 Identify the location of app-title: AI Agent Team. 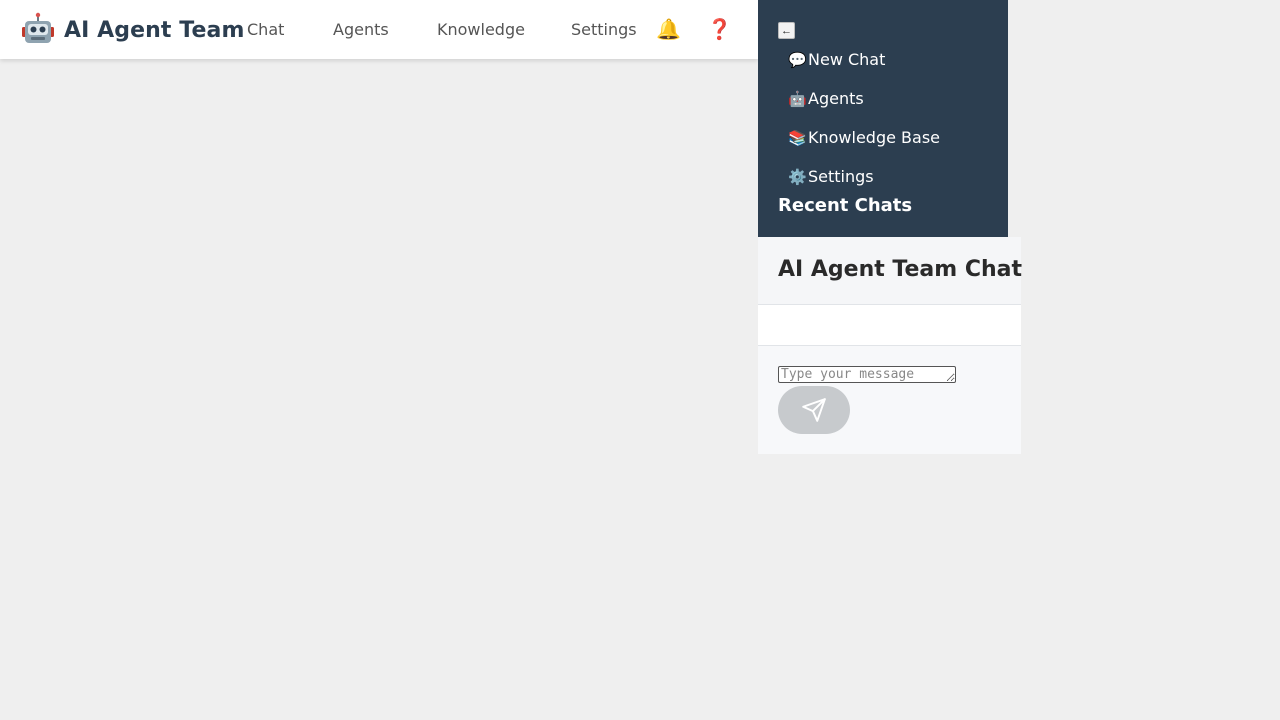
(154, 30).